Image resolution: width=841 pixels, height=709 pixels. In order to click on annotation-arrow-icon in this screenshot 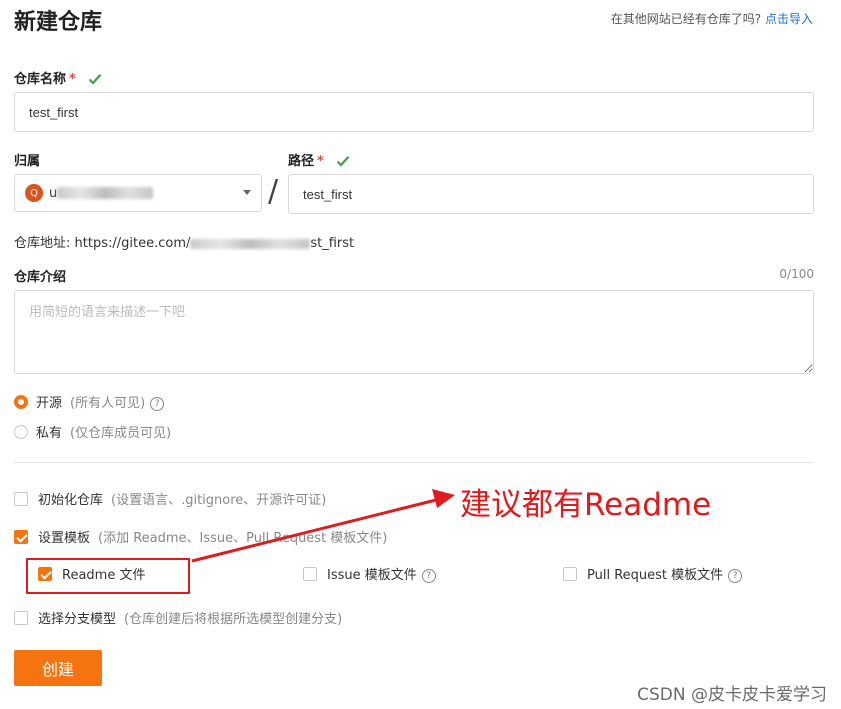, I will do `click(323, 526)`.